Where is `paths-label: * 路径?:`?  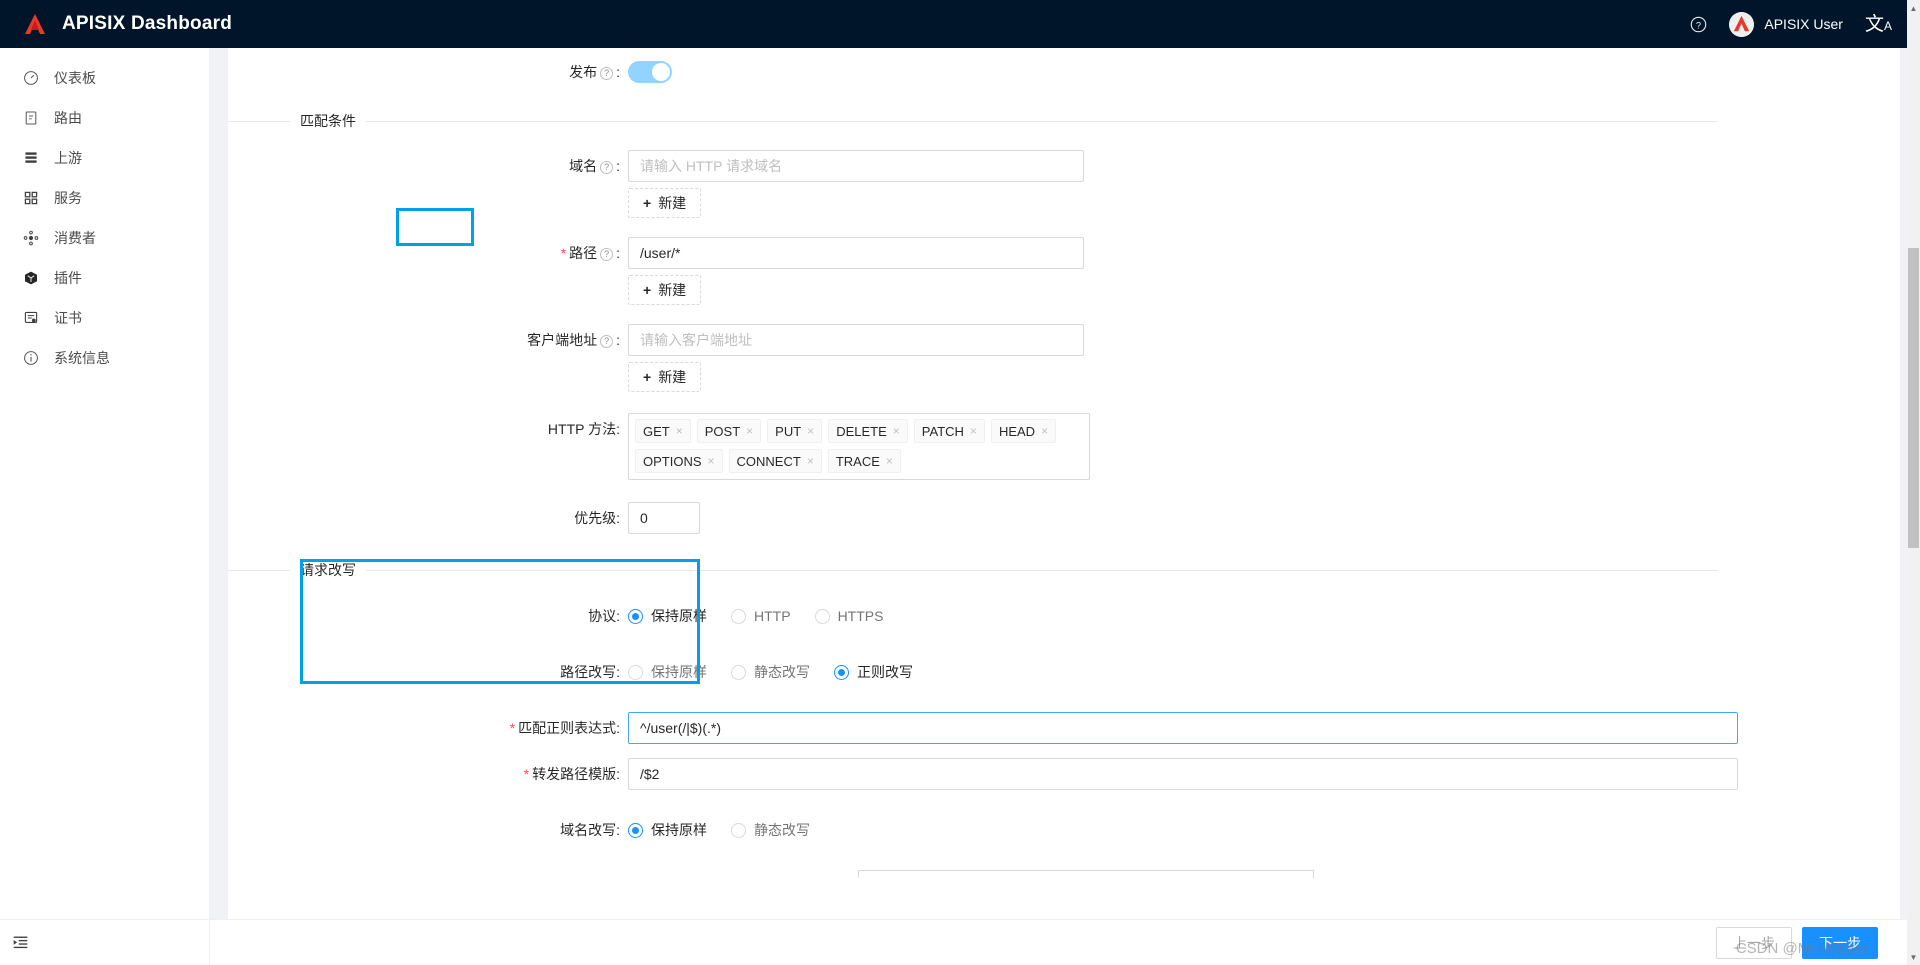
paths-label: * 路径?: is located at coordinates (590, 253).